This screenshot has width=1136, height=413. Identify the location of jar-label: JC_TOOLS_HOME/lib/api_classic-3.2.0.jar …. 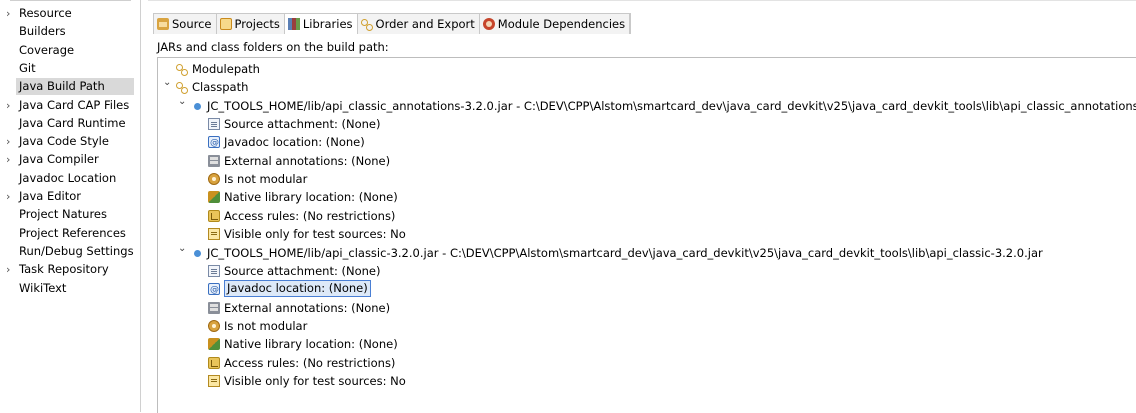
(625, 252).